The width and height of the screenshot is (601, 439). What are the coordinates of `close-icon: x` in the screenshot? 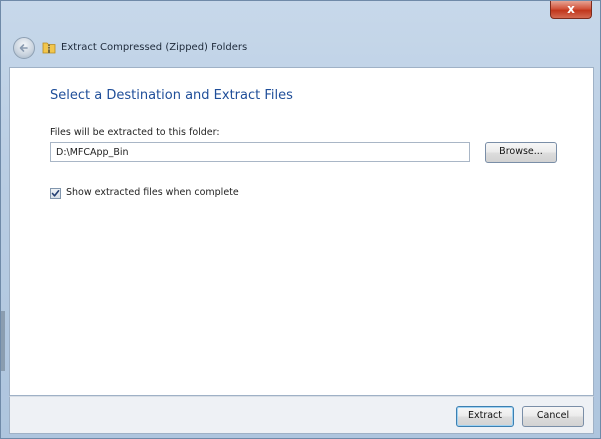 It's located at (571, 9).